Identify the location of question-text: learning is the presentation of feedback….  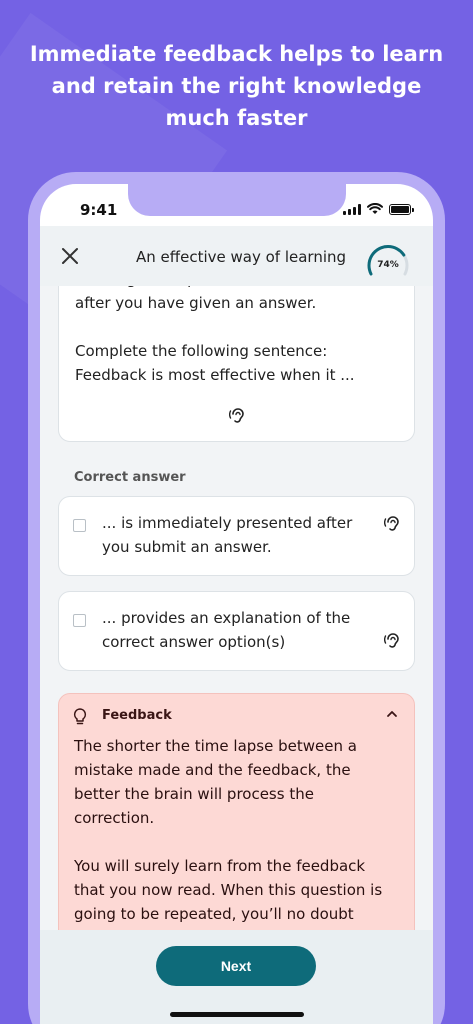
(227, 335).